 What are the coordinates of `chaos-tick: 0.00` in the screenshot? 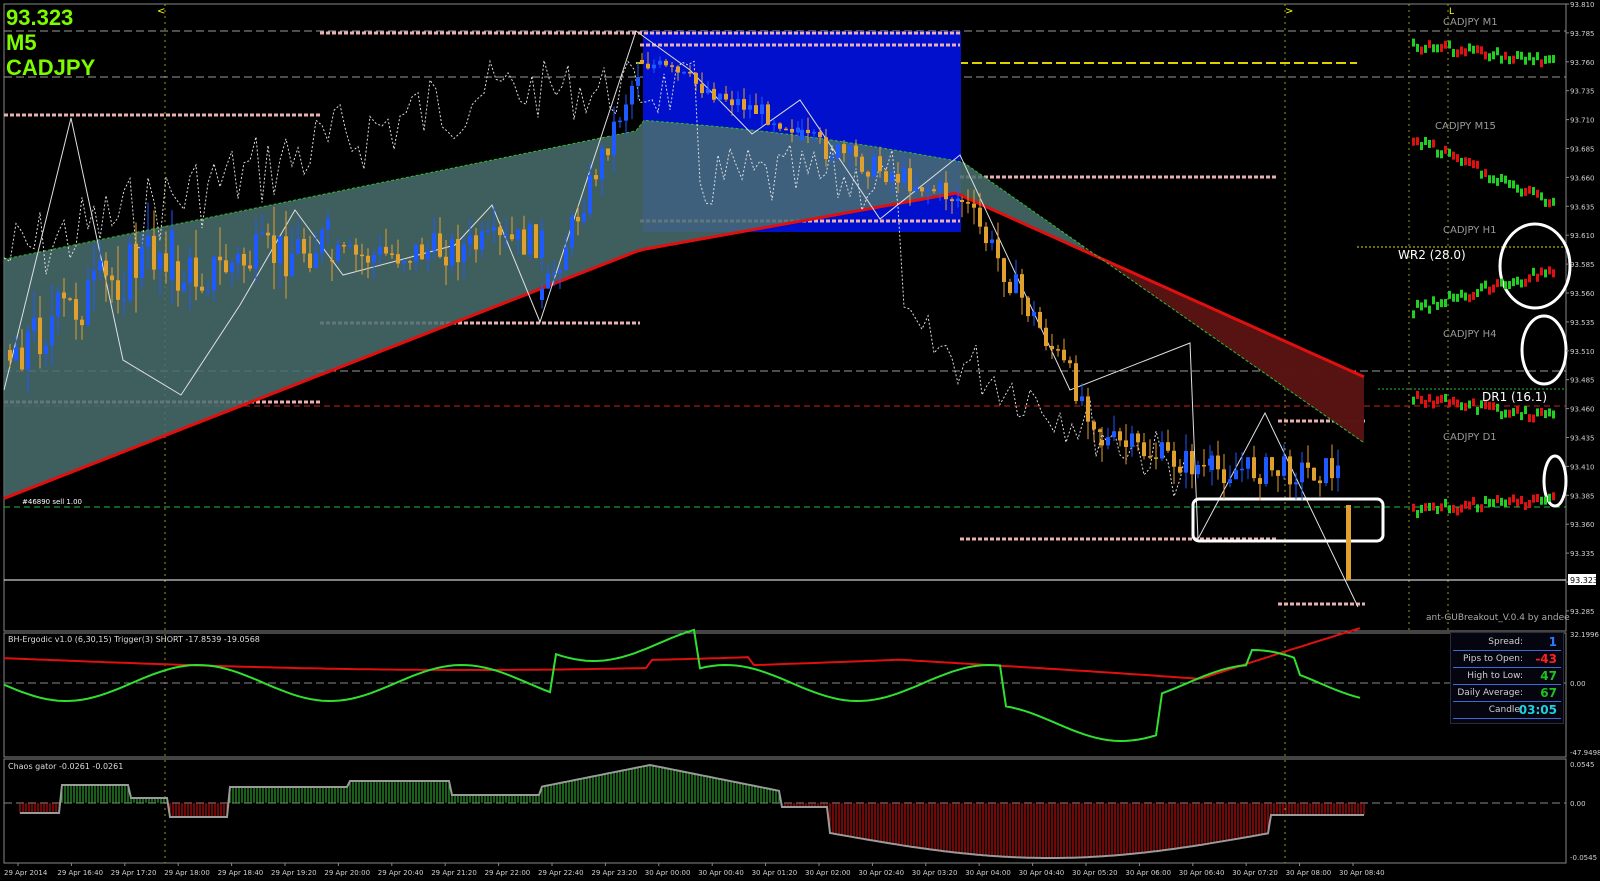 It's located at (1578, 804).